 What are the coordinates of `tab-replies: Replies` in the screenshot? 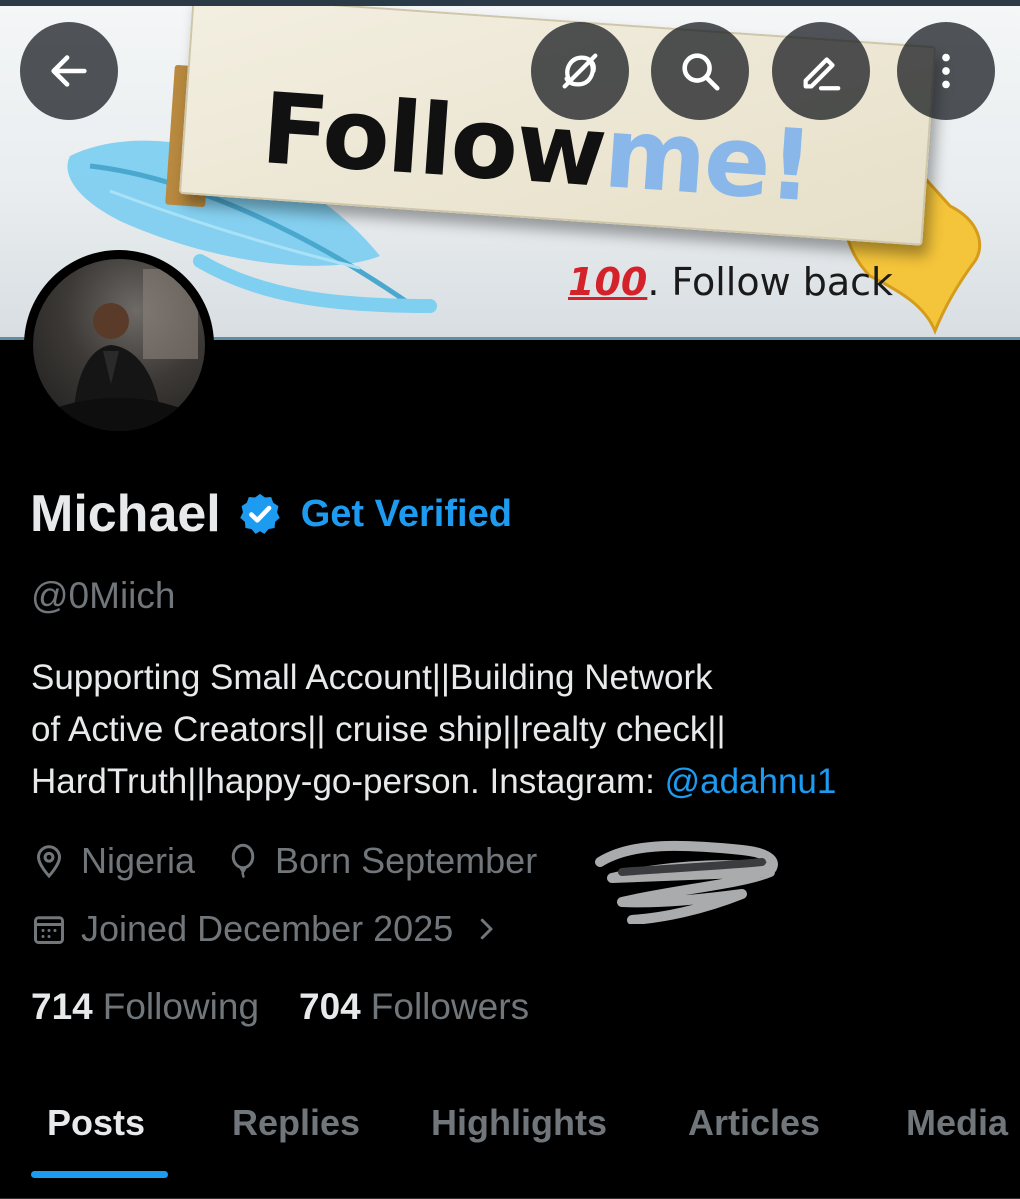 It's located at (296, 1123).